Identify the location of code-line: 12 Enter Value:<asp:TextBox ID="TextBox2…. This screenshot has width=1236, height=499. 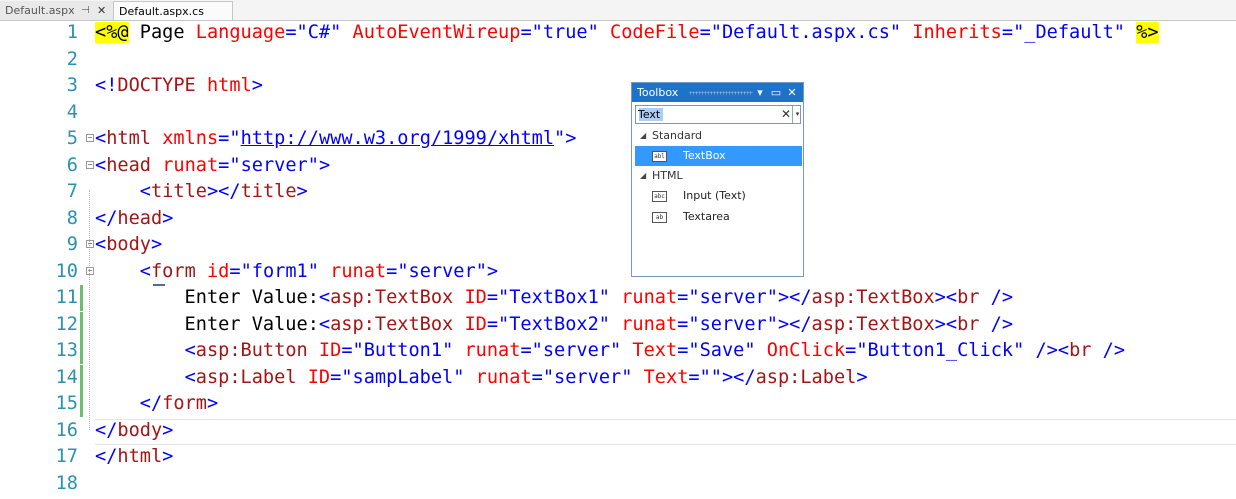
(618, 324).